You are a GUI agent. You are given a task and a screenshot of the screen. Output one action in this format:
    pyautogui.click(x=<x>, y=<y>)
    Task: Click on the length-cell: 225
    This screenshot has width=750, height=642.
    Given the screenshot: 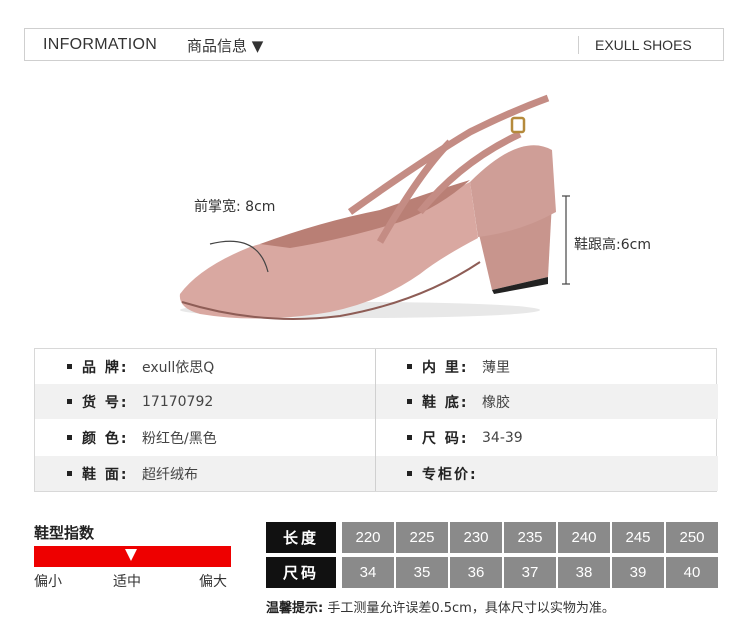 What is the action you would take?
    pyautogui.click(x=422, y=537)
    